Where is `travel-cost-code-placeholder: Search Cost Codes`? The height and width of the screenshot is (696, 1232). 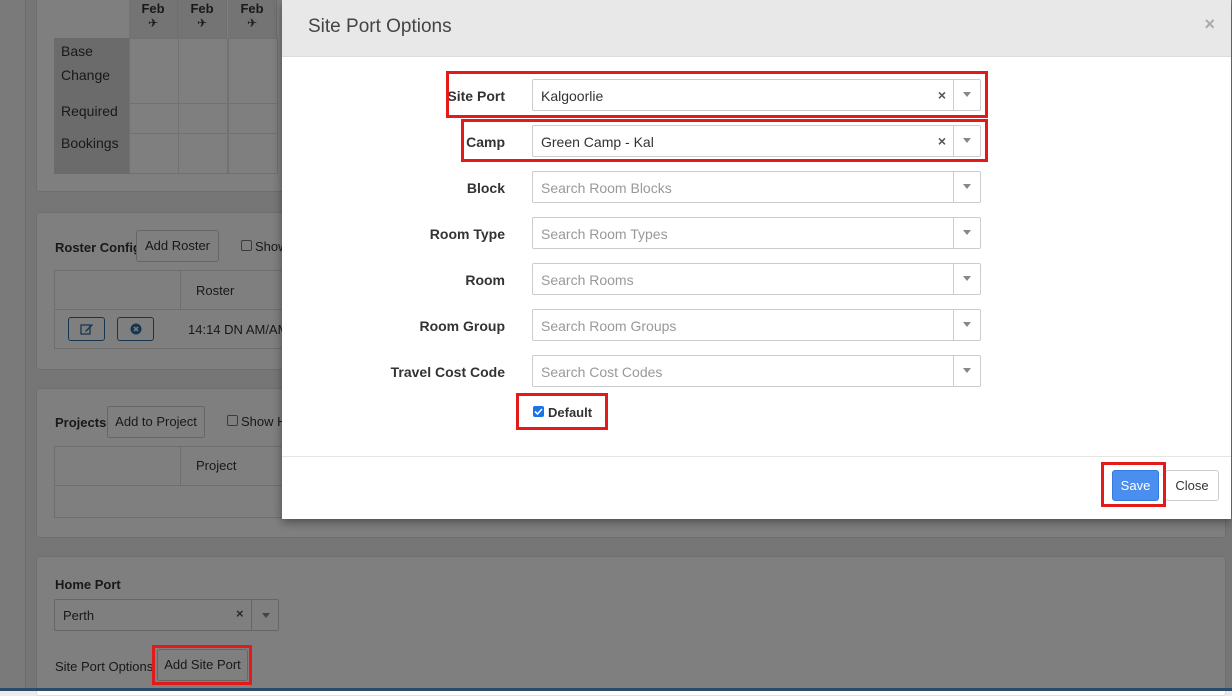
travel-cost-code-placeholder: Search Cost Codes is located at coordinates (602, 372).